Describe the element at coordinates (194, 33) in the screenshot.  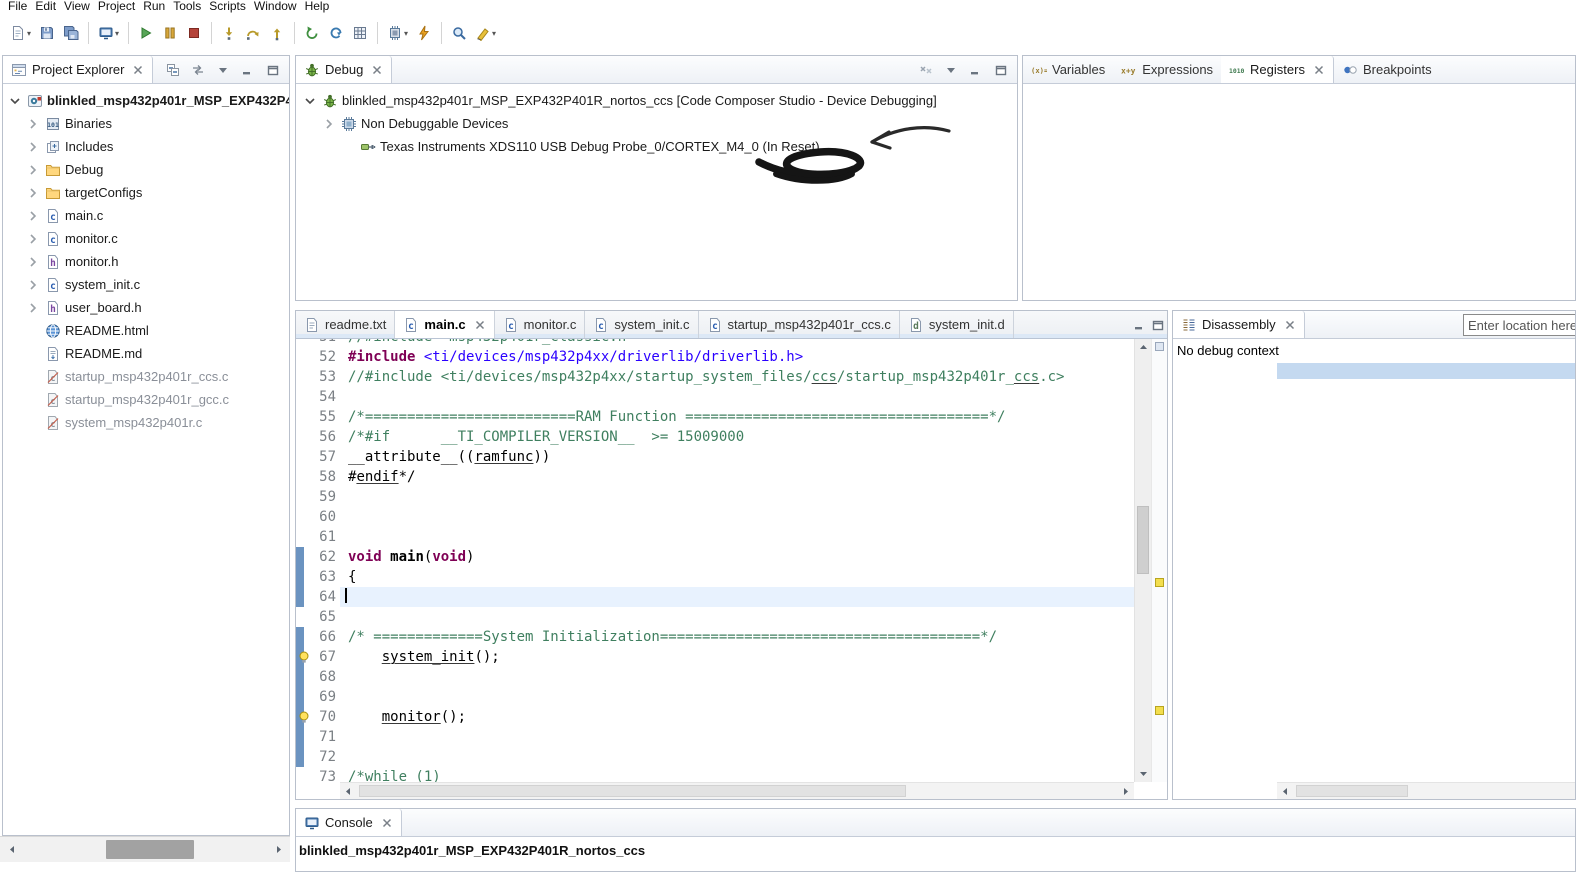
I see `terminate-button` at that location.